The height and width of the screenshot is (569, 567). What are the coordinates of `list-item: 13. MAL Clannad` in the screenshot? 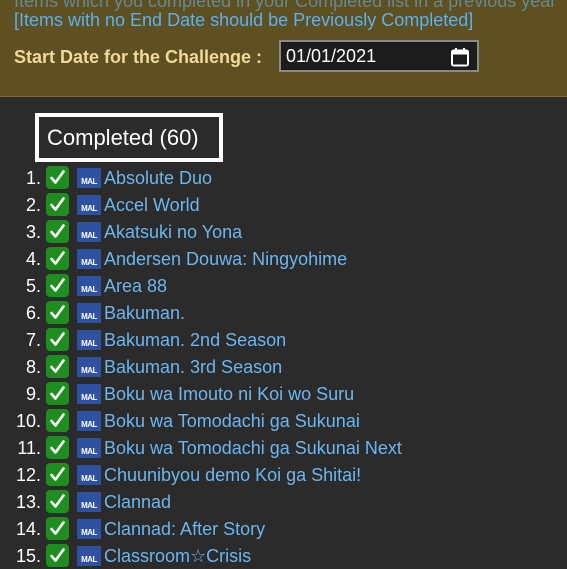 It's located at (283, 501).